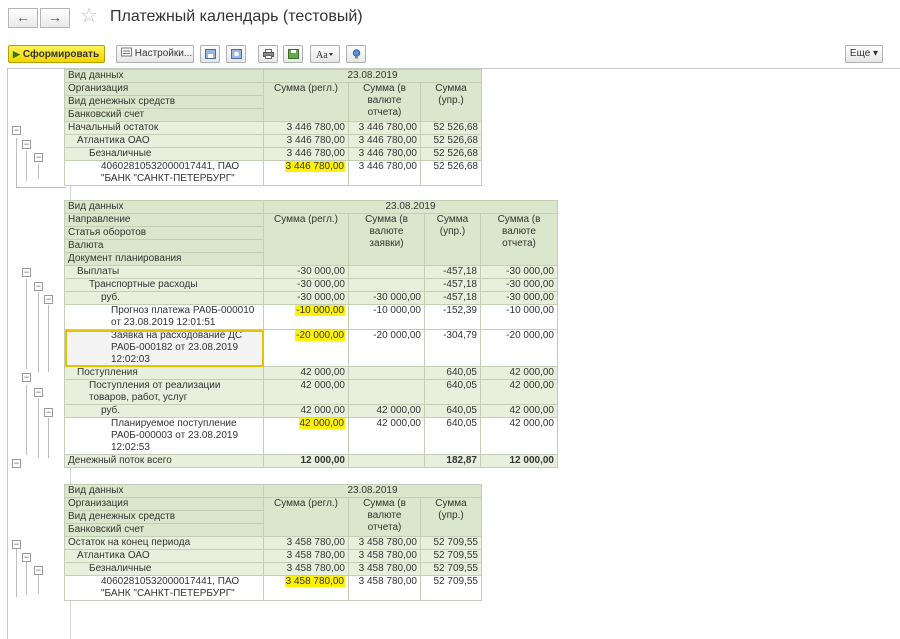  I want to click on variant-save-button, so click(210, 54).